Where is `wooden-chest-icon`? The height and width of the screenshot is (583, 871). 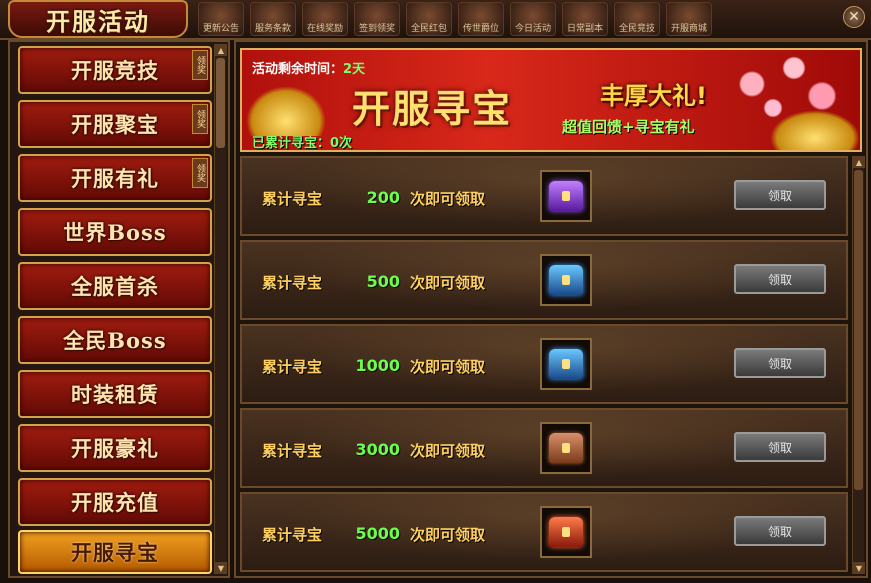 wooden-chest-icon is located at coordinates (566, 448).